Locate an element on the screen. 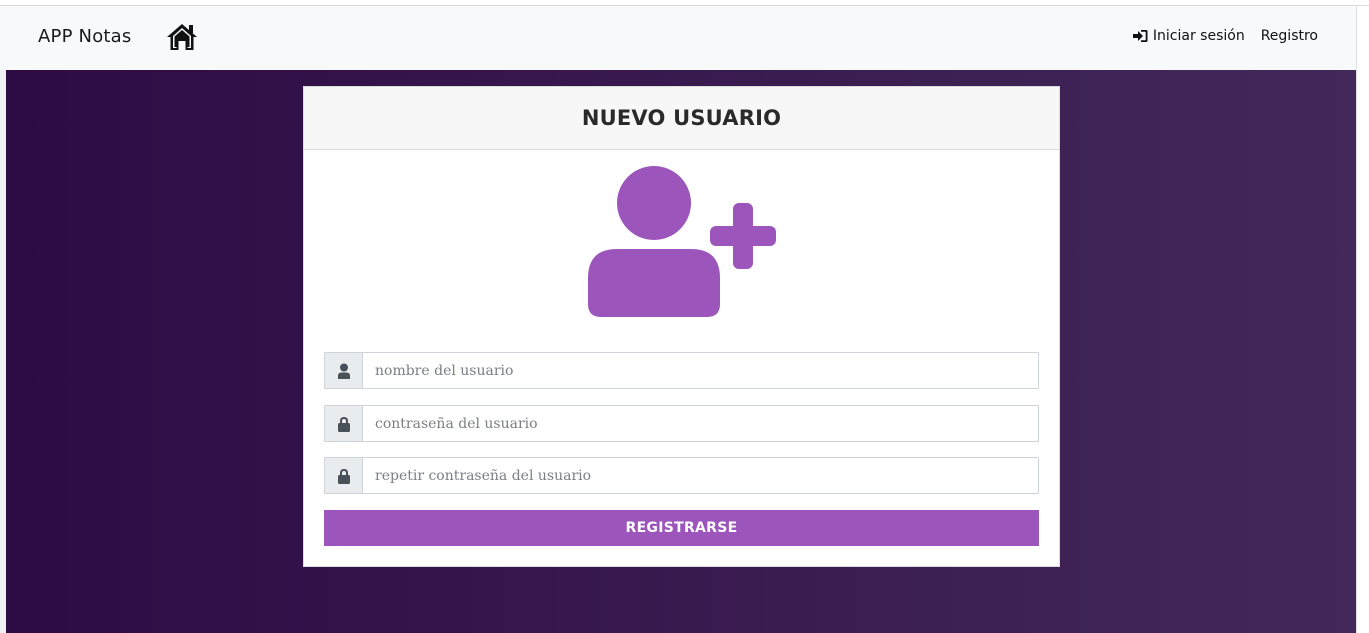 The height and width of the screenshot is (633, 1369). home-icon is located at coordinates (182, 37).